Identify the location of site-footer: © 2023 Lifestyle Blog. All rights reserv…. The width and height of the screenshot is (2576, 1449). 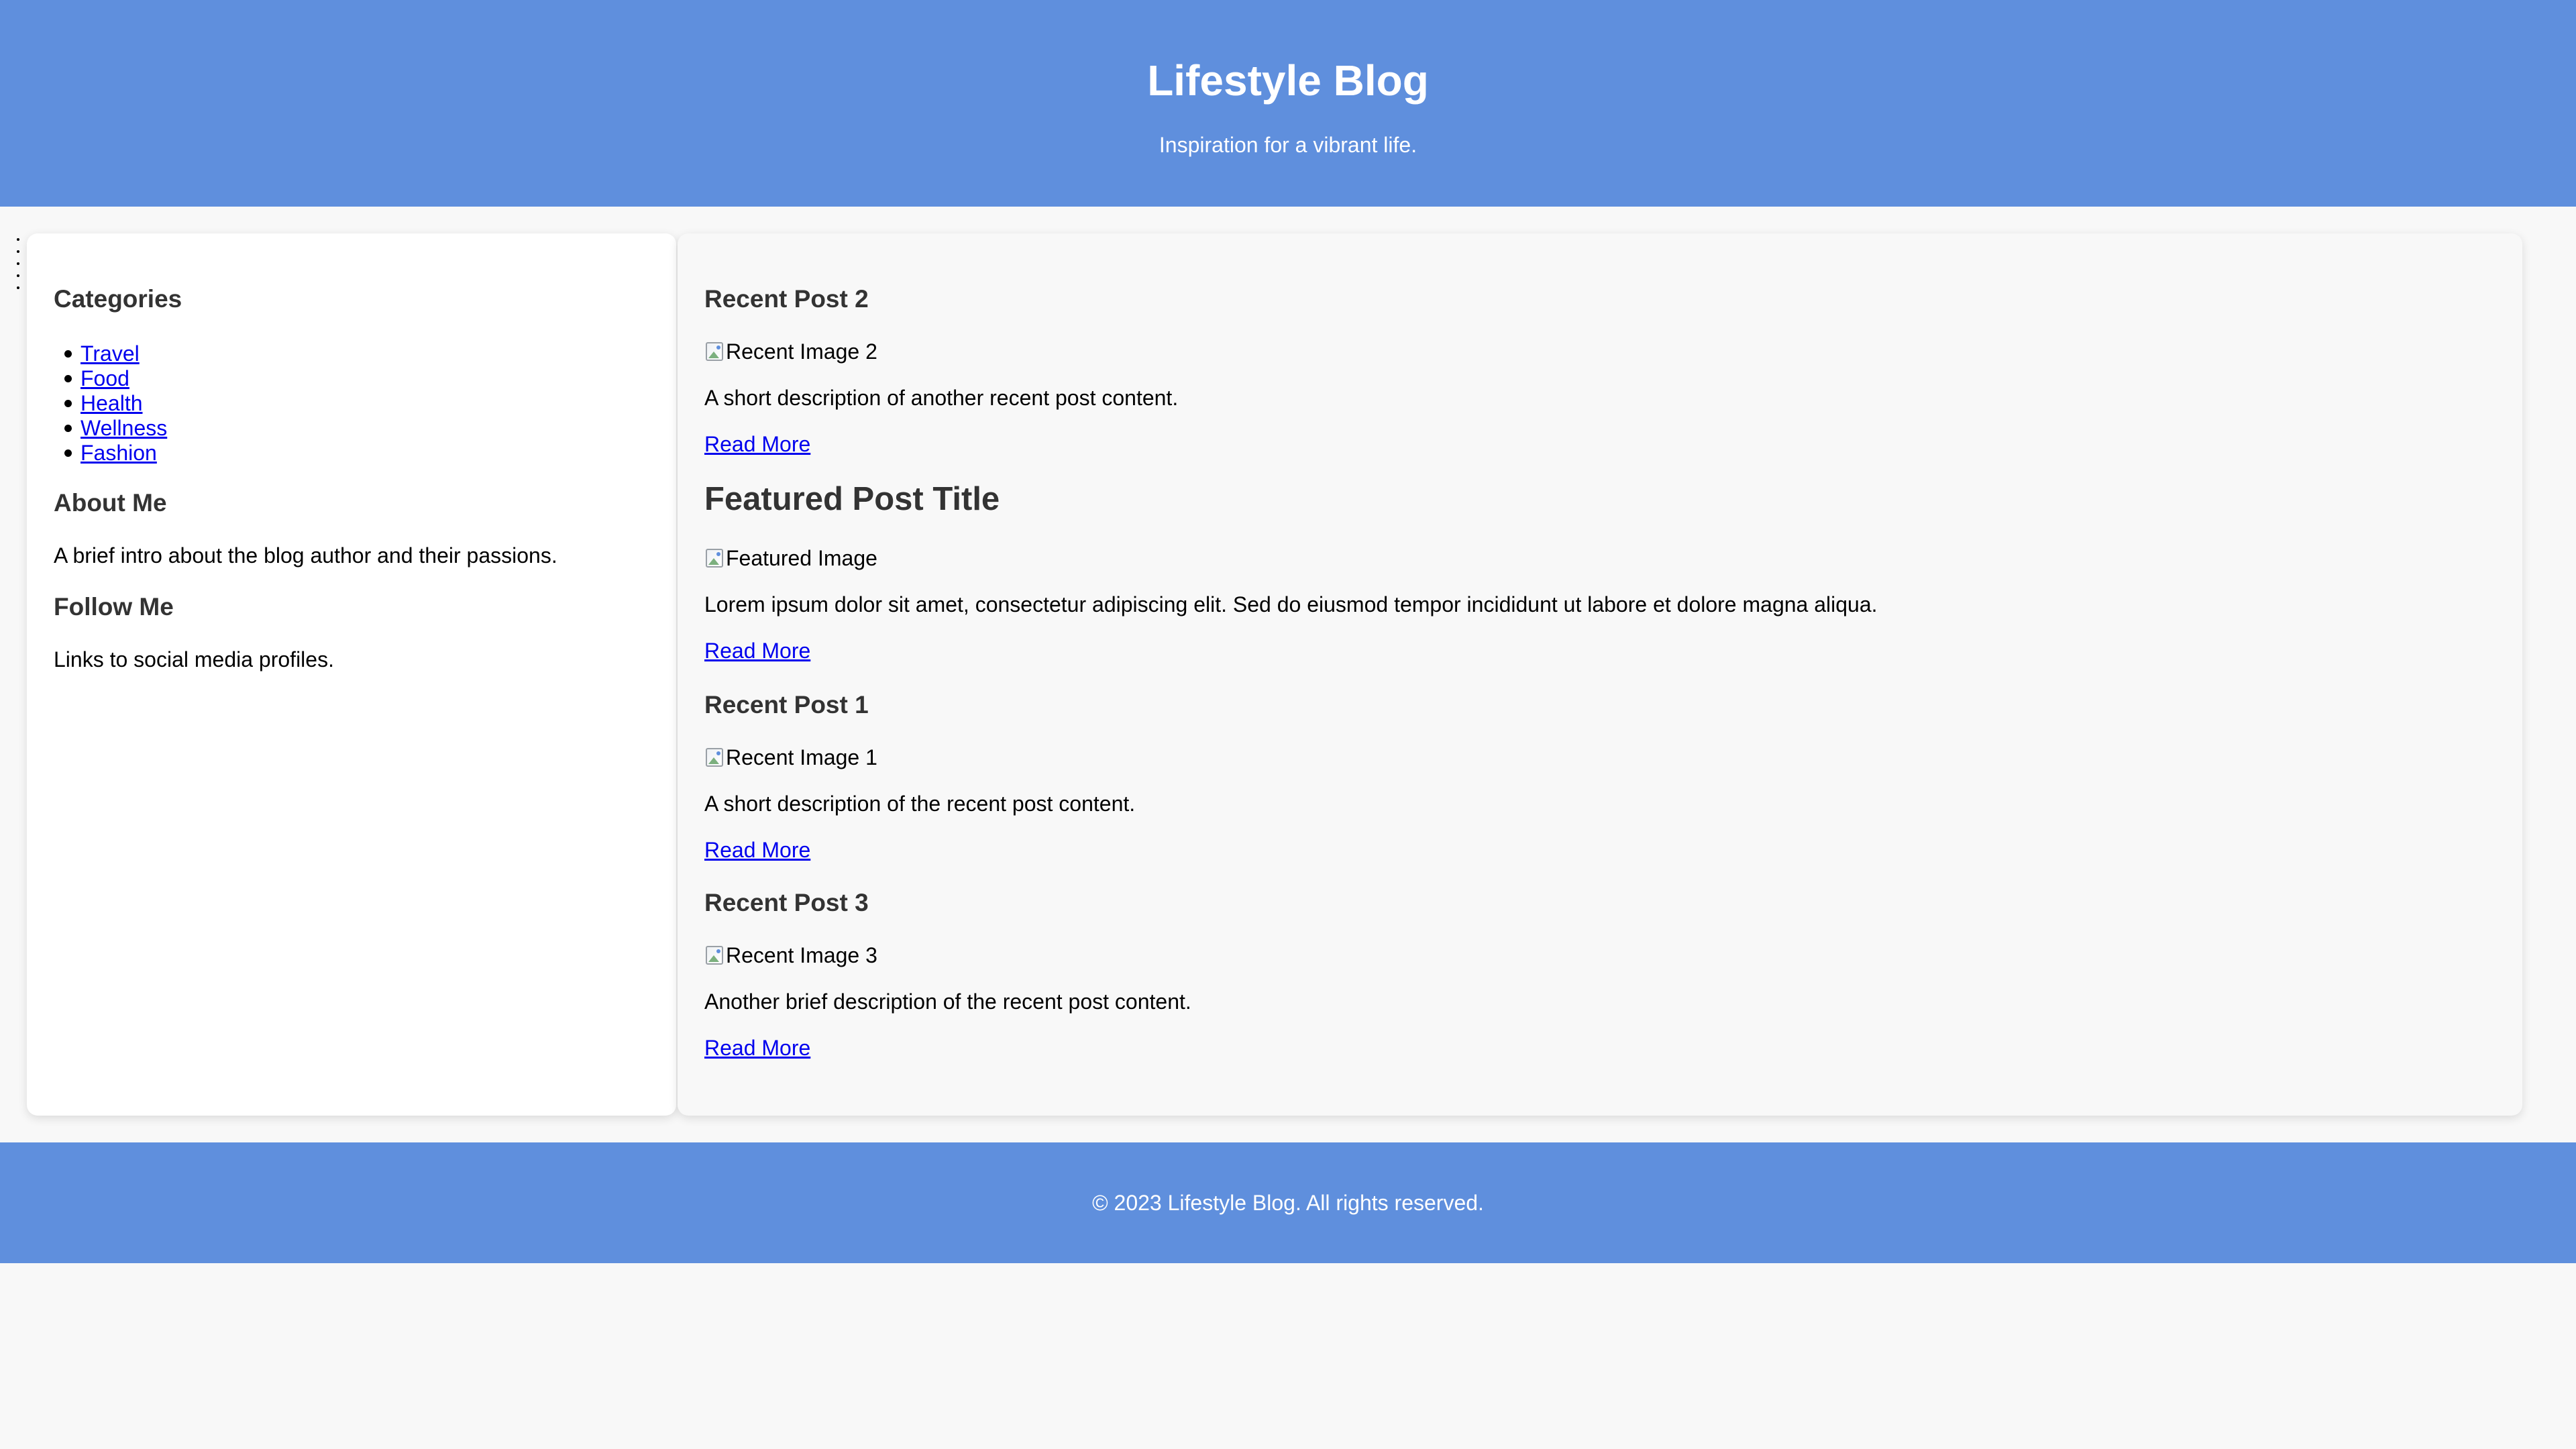
(1288, 1202).